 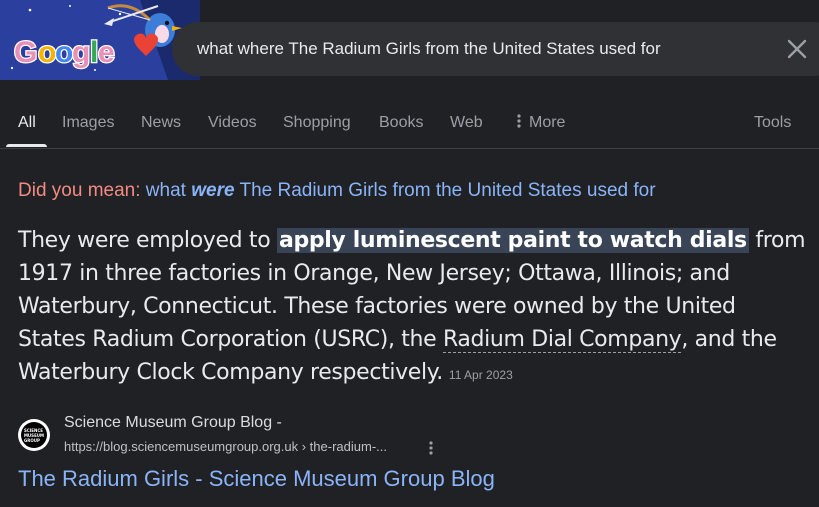 What do you see at coordinates (512, 240) in the screenshot?
I see `snippet-highlight: apply luminescent paint to watch dials` at bounding box center [512, 240].